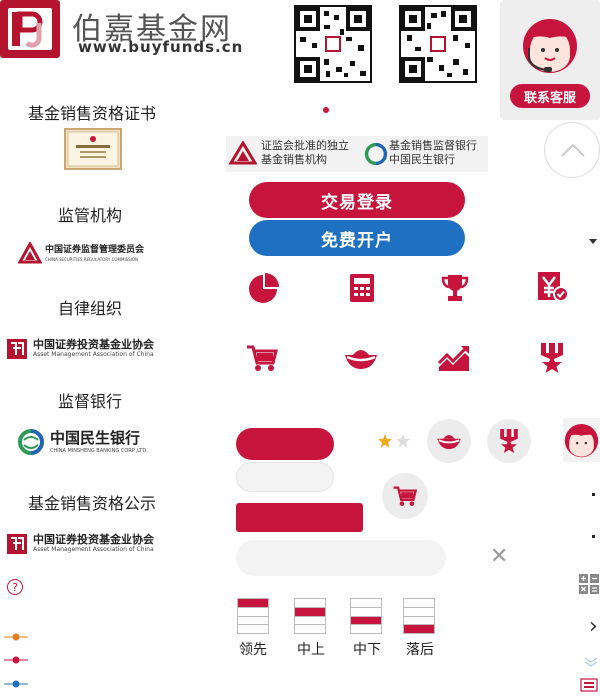 This screenshot has height=700, width=600. What do you see at coordinates (395, 443) in the screenshot?
I see `star-rating` at bounding box center [395, 443].